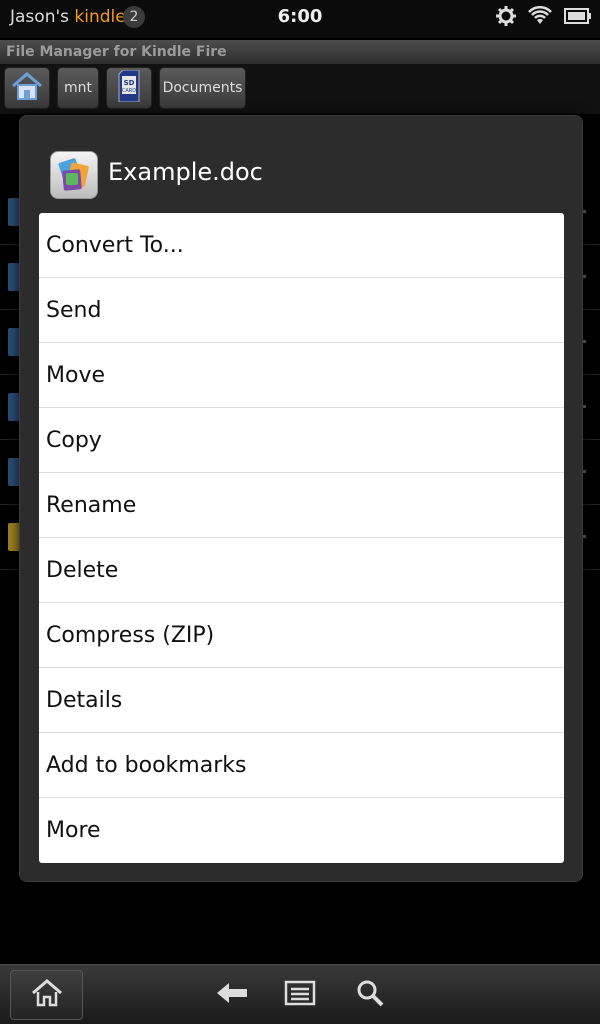  Describe the element at coordinates (300, 19) in the screenshot. I see `status-bar: Jason's kindle 2 6:00` at that location.